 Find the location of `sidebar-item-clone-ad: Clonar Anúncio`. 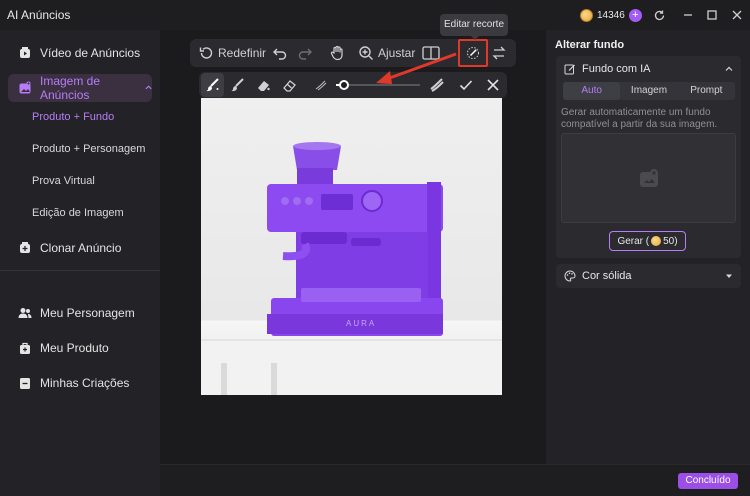

sidebar-item-clone-ad: Clonar Anúncio is located at coordinates (80, 248).